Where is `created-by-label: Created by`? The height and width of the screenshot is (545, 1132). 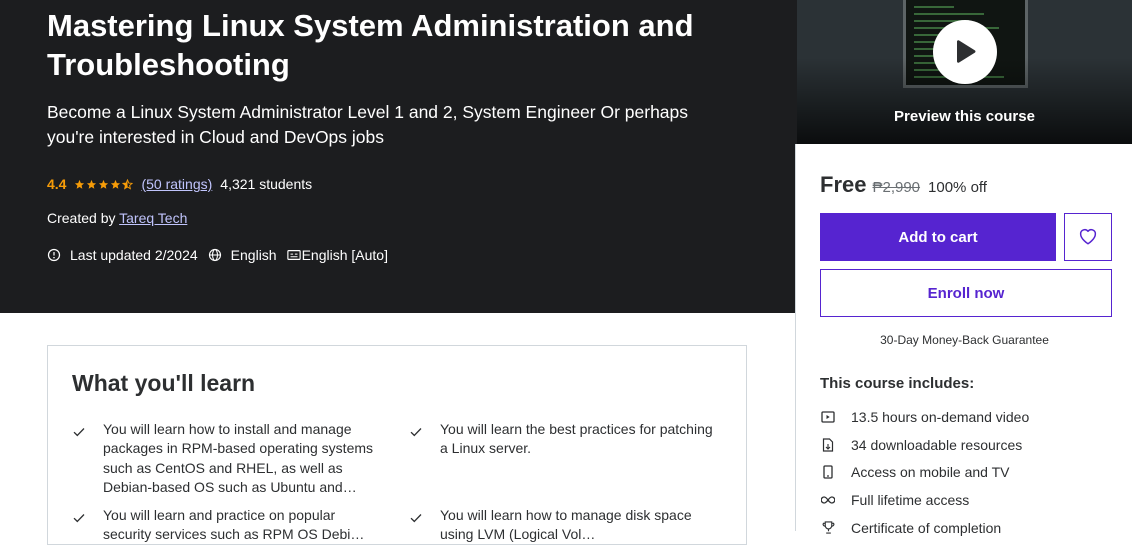
created-by-label: Created by is located at coordinates (81, 218).